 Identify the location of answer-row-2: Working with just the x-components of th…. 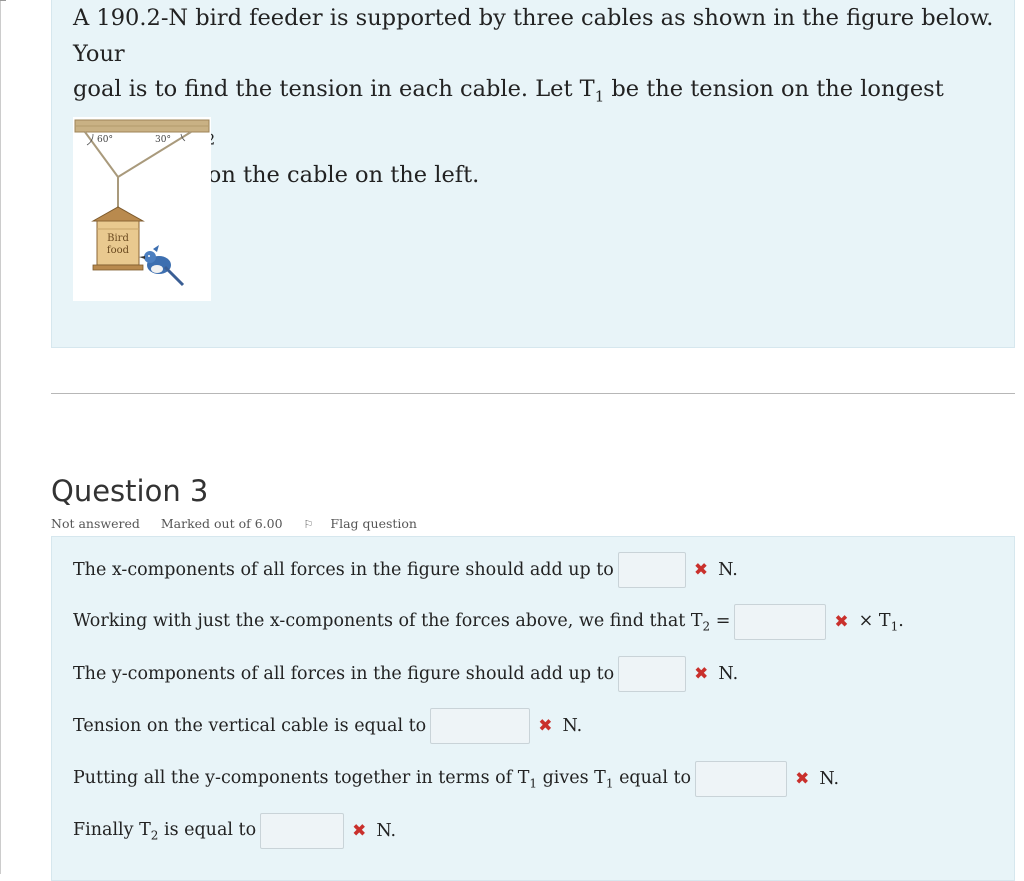
(488, 622).